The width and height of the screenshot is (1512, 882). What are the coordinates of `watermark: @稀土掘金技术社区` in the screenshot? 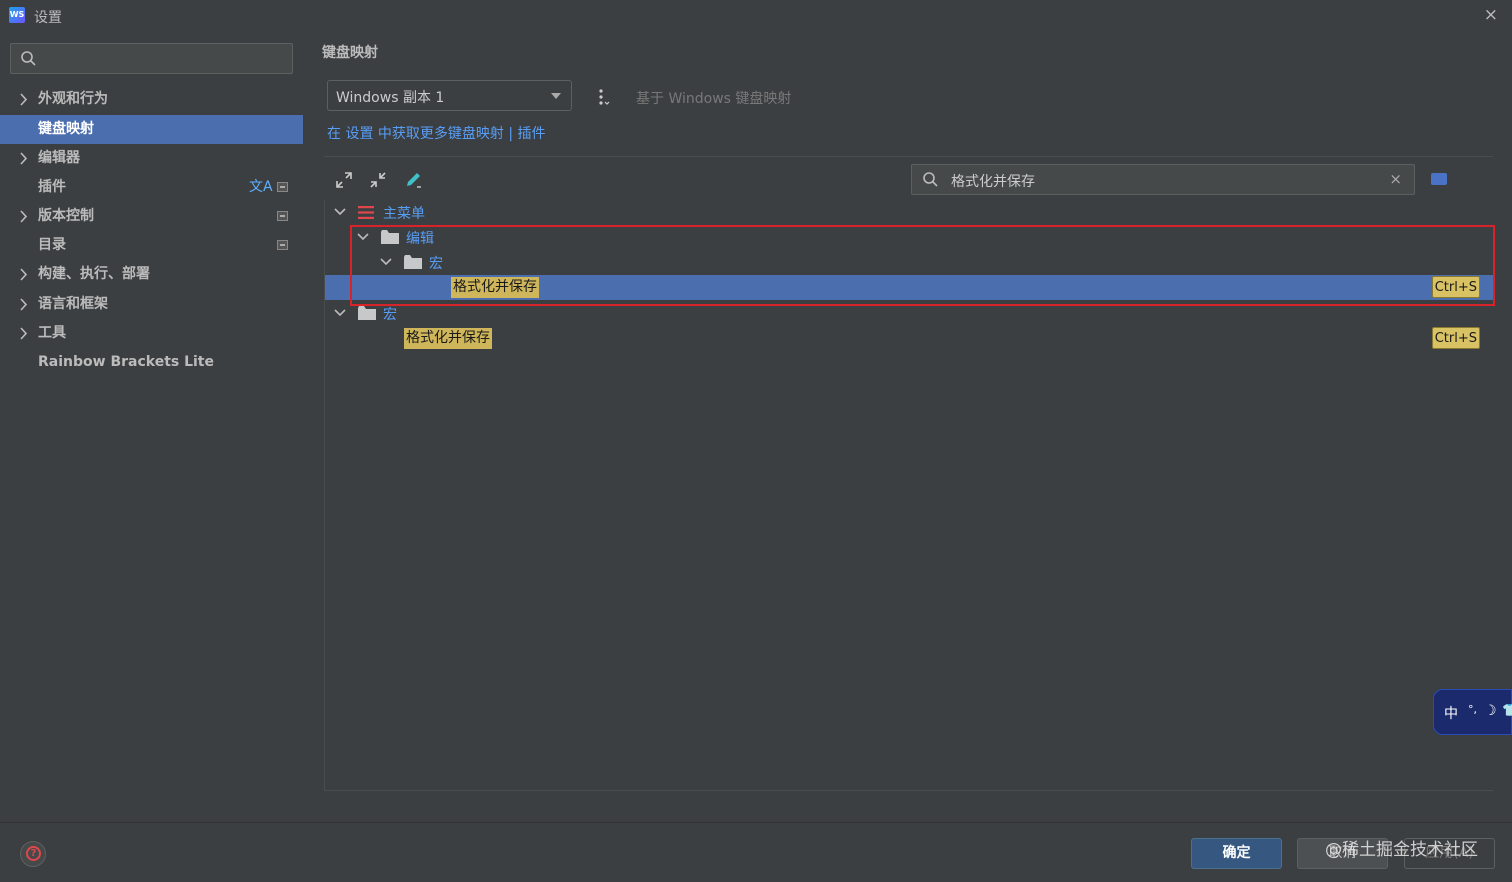 It's located at (1401, 850).